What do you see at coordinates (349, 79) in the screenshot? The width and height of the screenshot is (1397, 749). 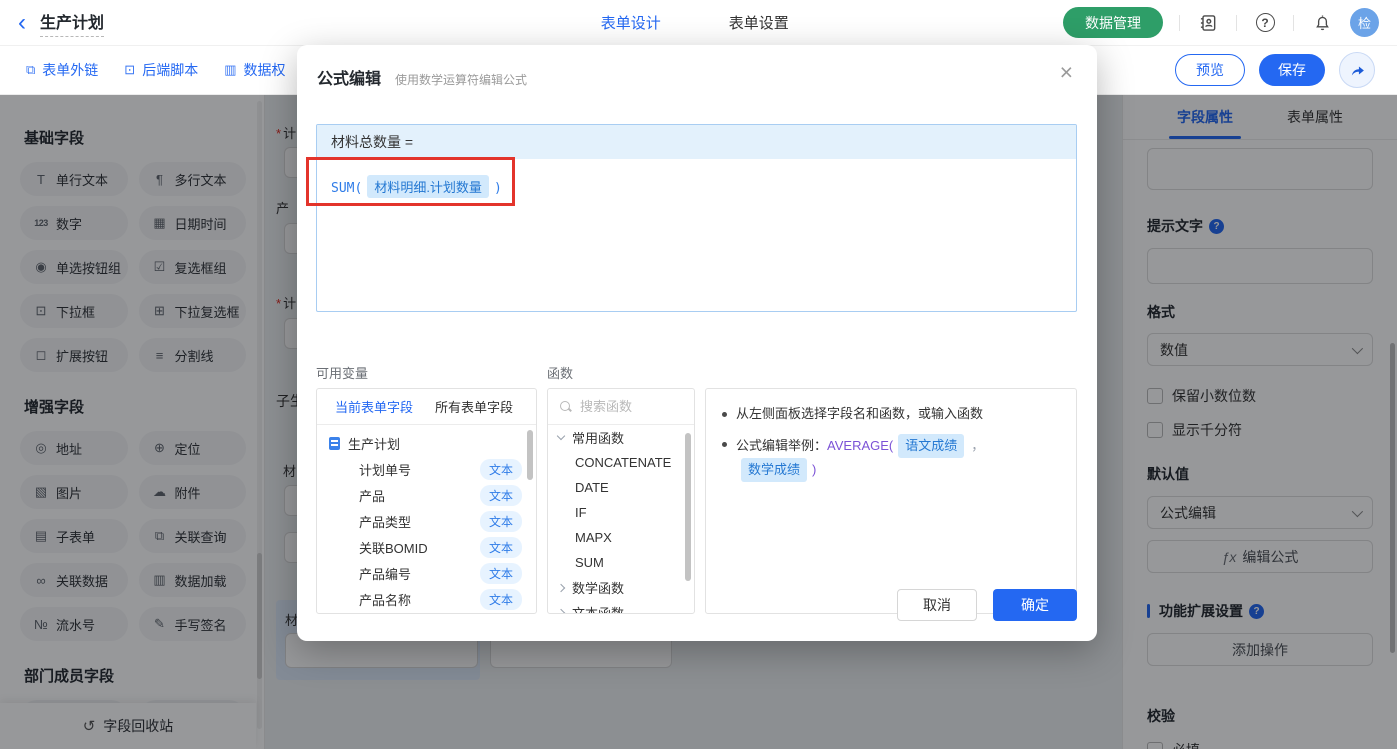 I see `modal-title: 公式编辑` at bounding box center [349, 79].